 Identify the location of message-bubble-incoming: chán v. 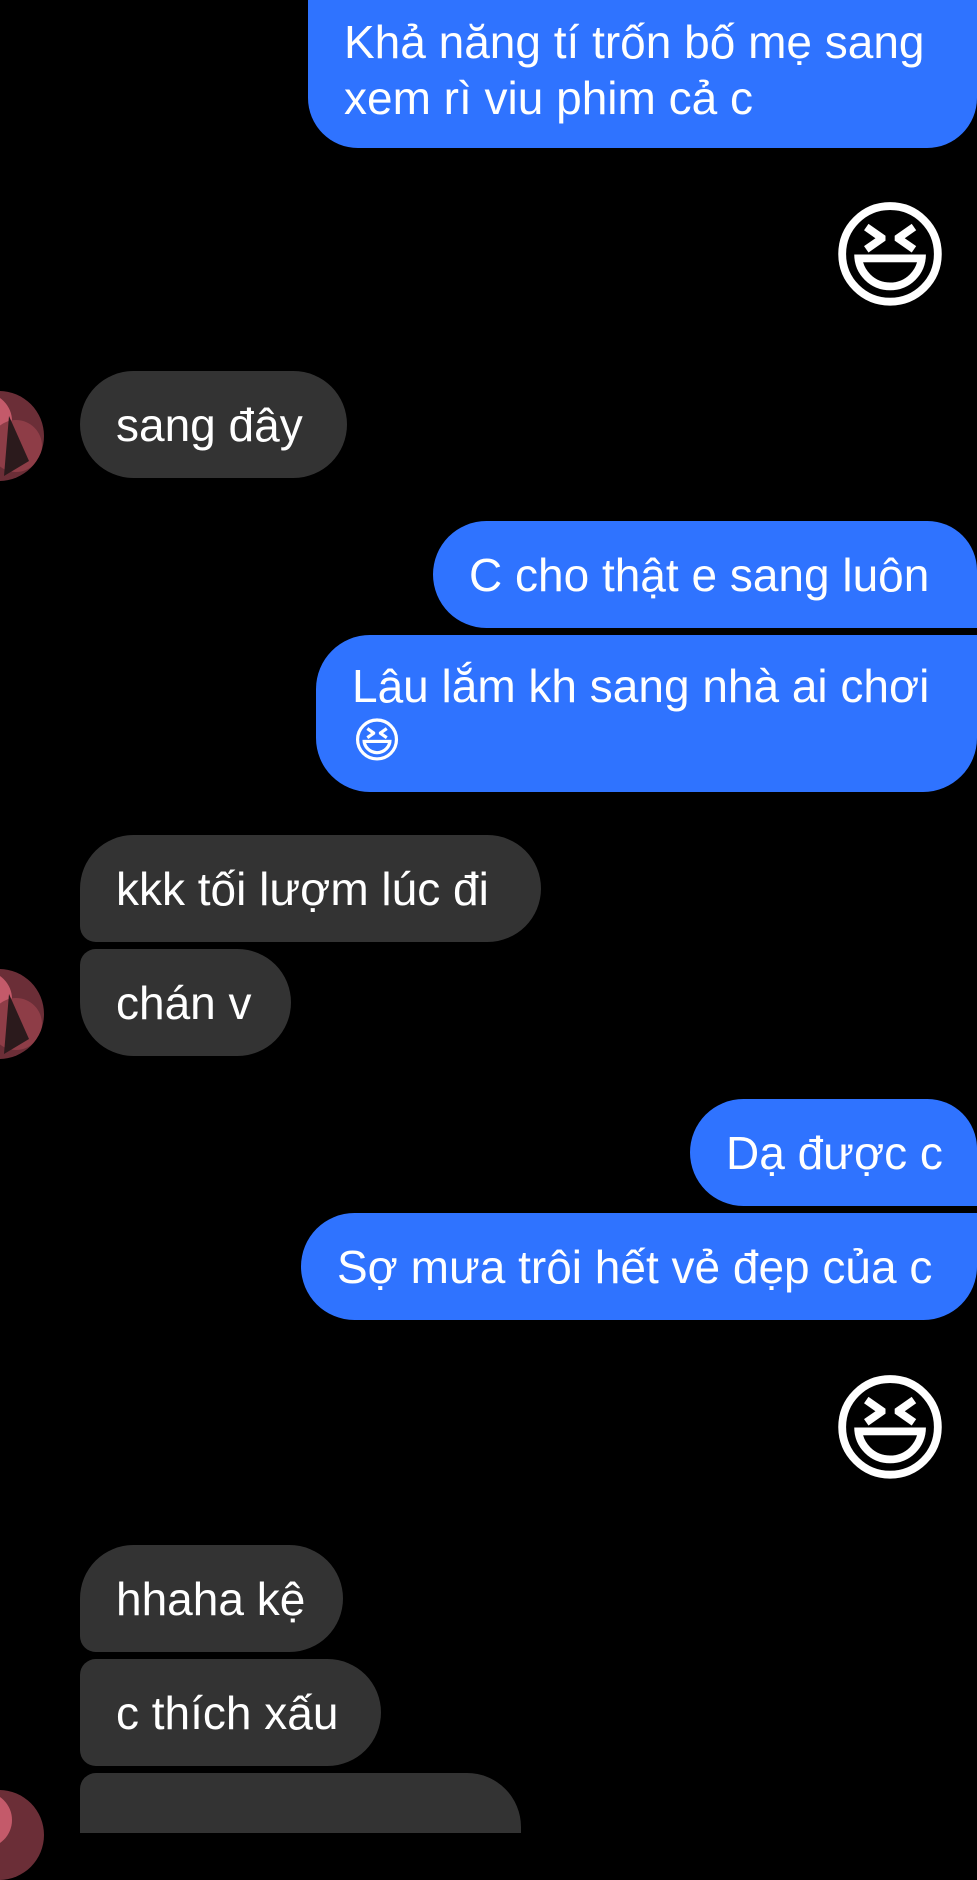
(185, 1002).